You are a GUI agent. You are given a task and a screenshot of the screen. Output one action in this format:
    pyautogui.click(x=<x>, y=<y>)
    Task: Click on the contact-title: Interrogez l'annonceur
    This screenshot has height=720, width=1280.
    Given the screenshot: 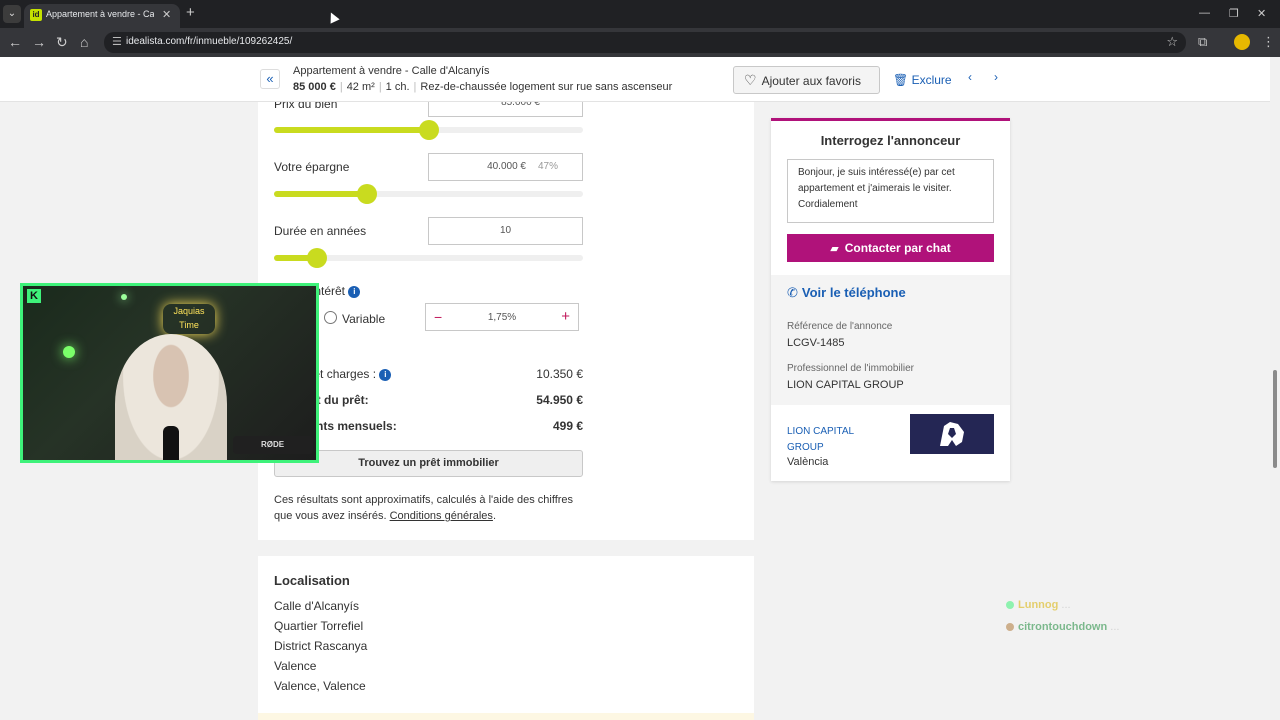 What is the action you would take?
    pyautogui.click(x=890, y=140)
    